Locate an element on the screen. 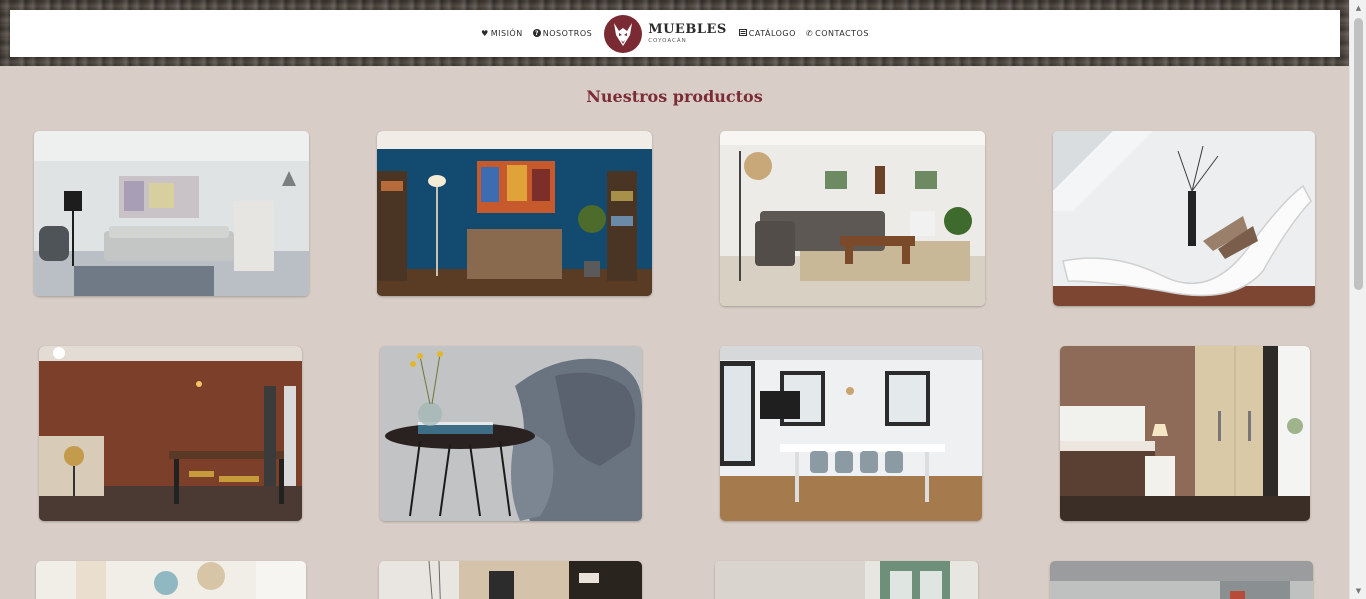 This screenshot has width=1366, height=599. nav-item-label: Nosotros is located at coordinates (567, 33).